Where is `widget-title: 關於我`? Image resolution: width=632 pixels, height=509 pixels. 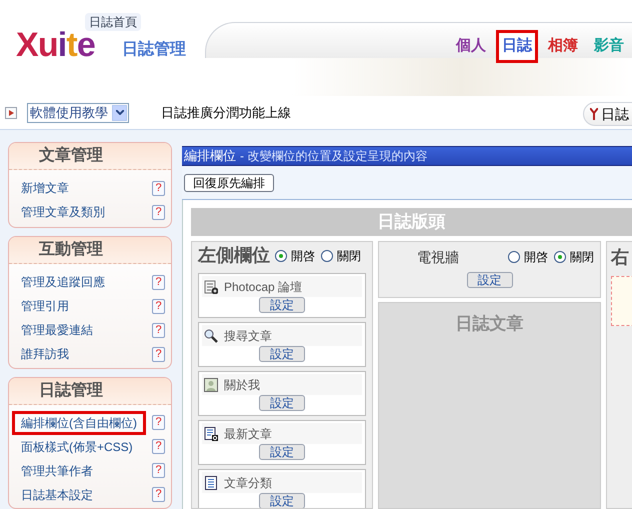 widget-title: 關於我 is located at coordinates (242, 385).